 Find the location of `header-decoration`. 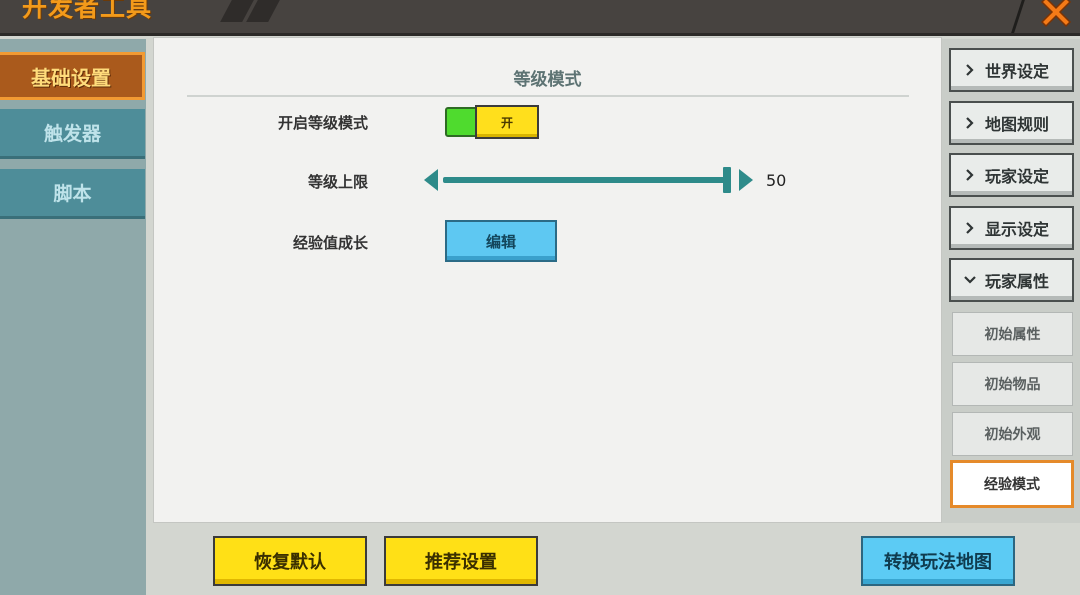

header-decoration is located at coordinates (247, 11).